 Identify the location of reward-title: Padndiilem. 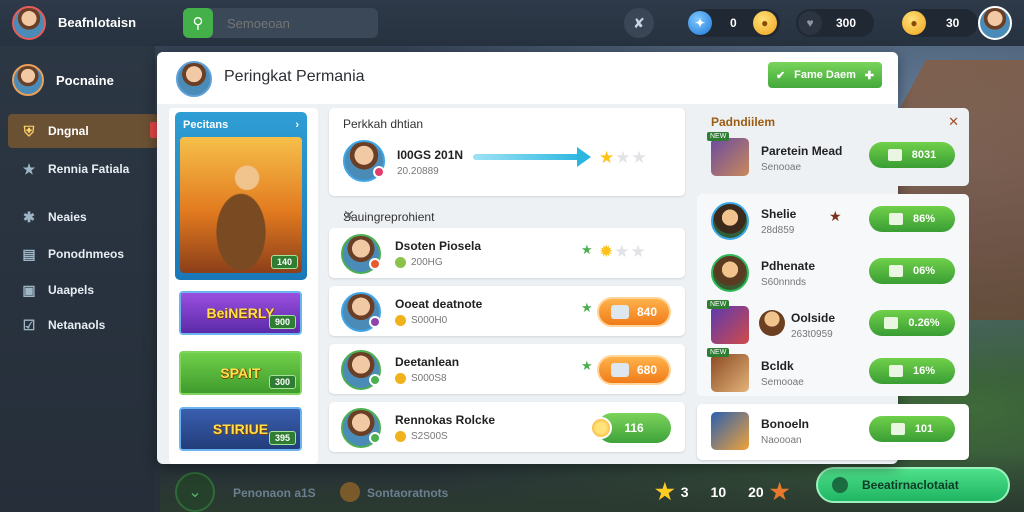
(743, 122).